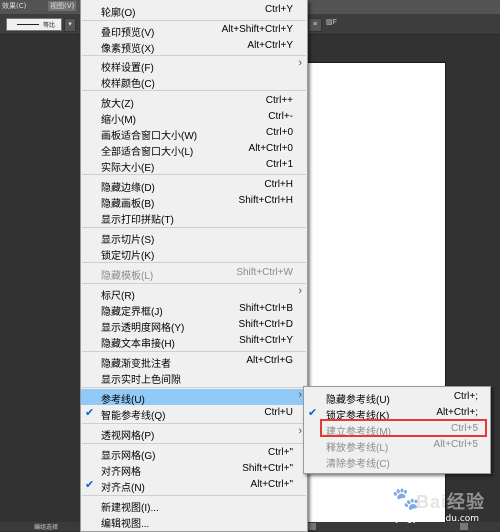 Image resolution: width=500 pixels, height=532 pixels. Describe the element at coordinates (278, 9) in the screenshot. I see `menu-item-shortcut: Ctrl+Y` at that location.